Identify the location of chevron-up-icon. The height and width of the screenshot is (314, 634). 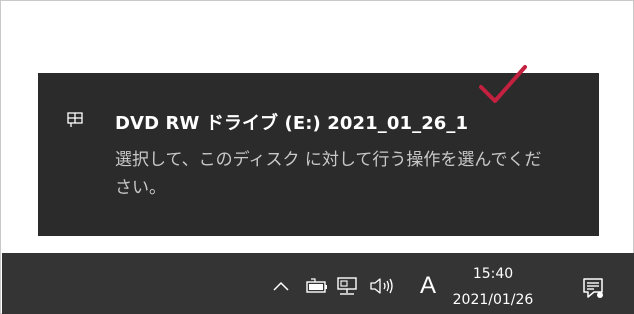
(281, 286).